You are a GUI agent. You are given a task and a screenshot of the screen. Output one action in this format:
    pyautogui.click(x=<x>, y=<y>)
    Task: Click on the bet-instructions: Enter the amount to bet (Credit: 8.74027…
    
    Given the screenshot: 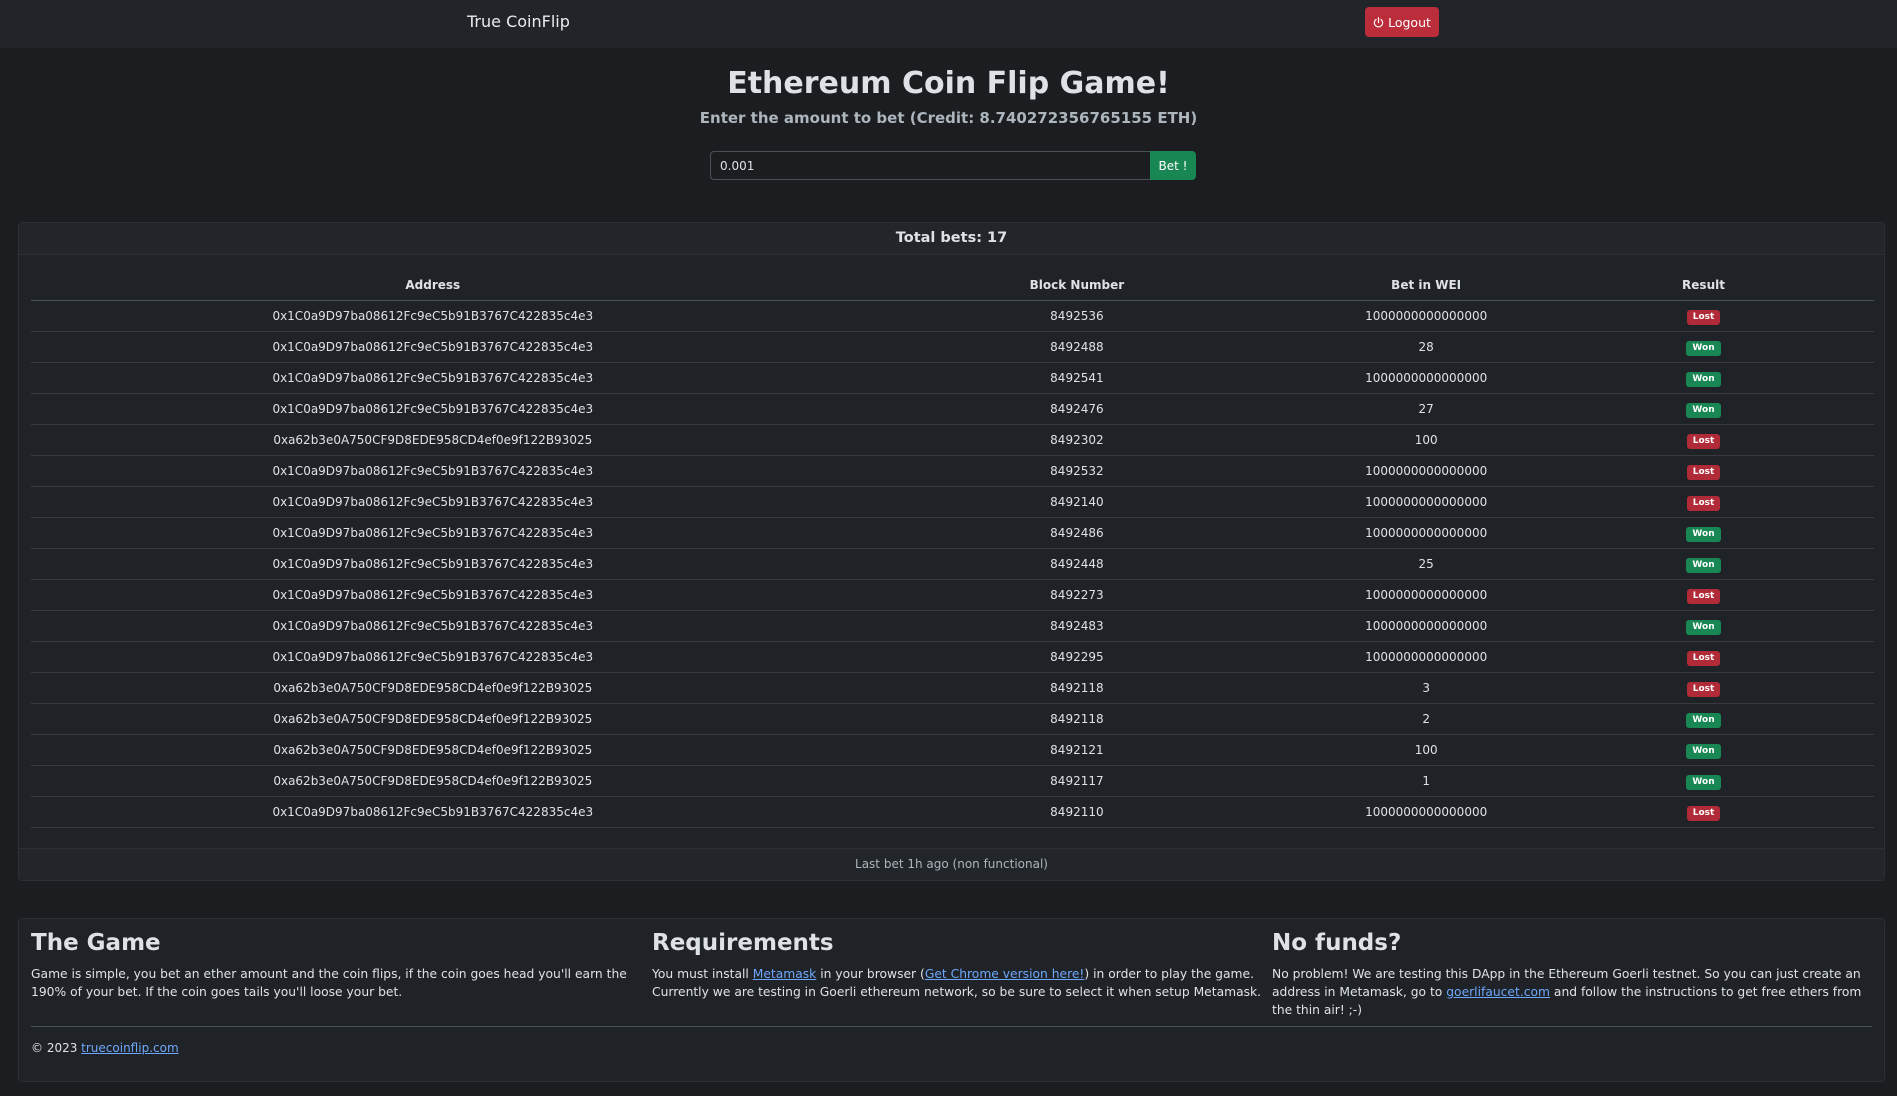 What is the action you would take?
    pyautogui.click(x=948, y=118)
    